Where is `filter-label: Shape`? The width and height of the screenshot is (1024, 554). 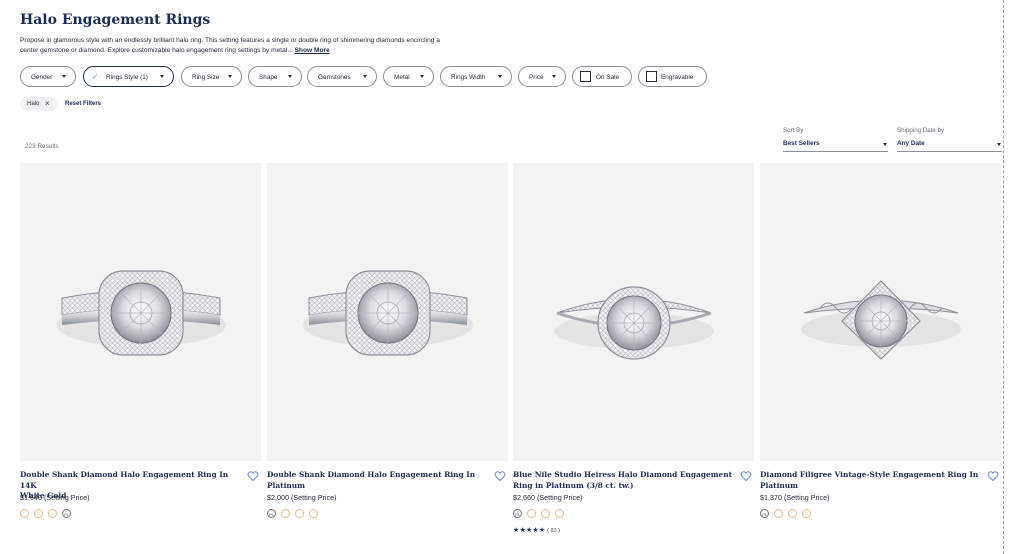
filter-label: Shape is located at coordinates (268, 77).